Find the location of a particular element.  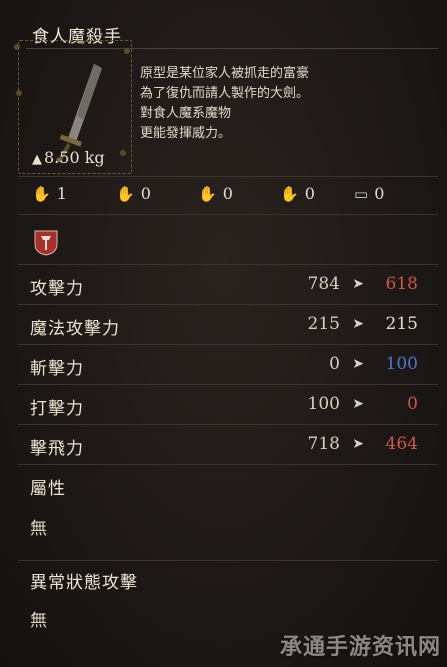

stat-label: 魔法攻擊力 is located at coordinates (75, 329).